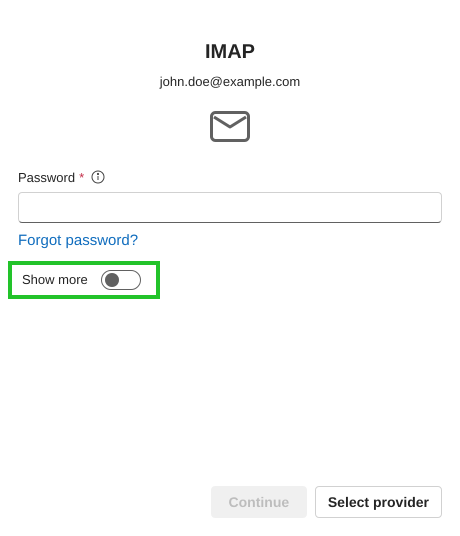 The image size is (460, 536). What do you see at coordinates (120, 280) in the screenshot?
I see `show-more-toggle` at bounding box center [120, 280].